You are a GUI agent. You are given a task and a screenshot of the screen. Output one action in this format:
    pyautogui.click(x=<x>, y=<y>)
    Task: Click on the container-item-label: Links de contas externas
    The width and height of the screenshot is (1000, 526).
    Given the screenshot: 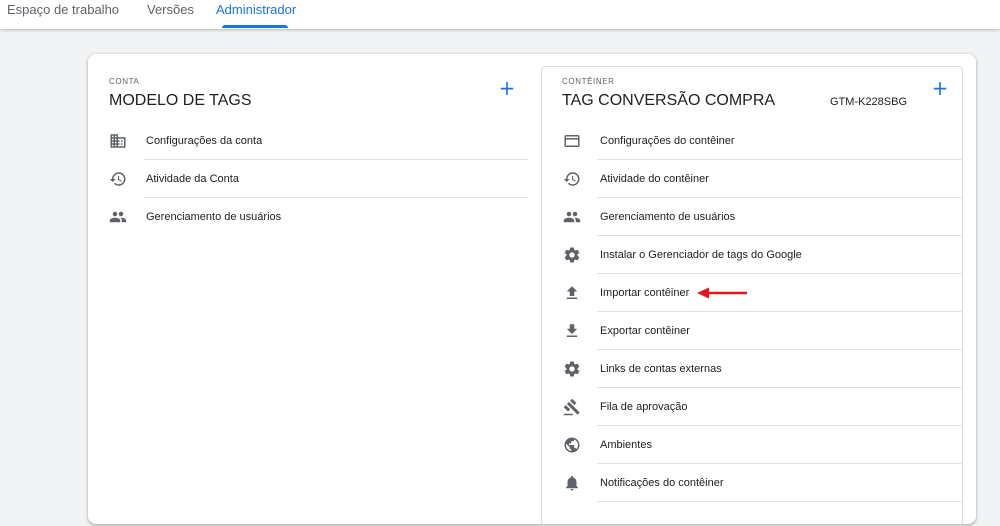 What is the action you would take?
    pyautogui.click(x=661, y=369)
    